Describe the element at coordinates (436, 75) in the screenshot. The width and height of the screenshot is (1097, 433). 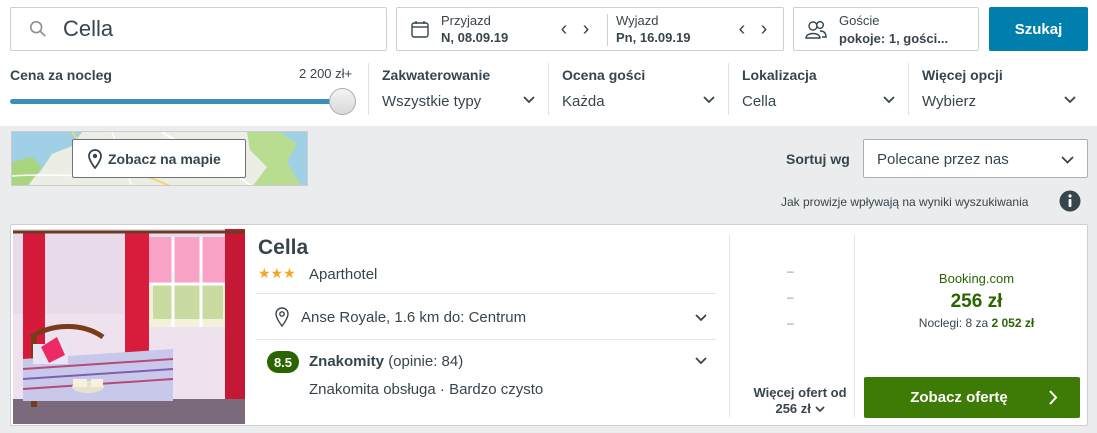
I see `filter-accommodation-title: Zakwaterowanie` at that location.